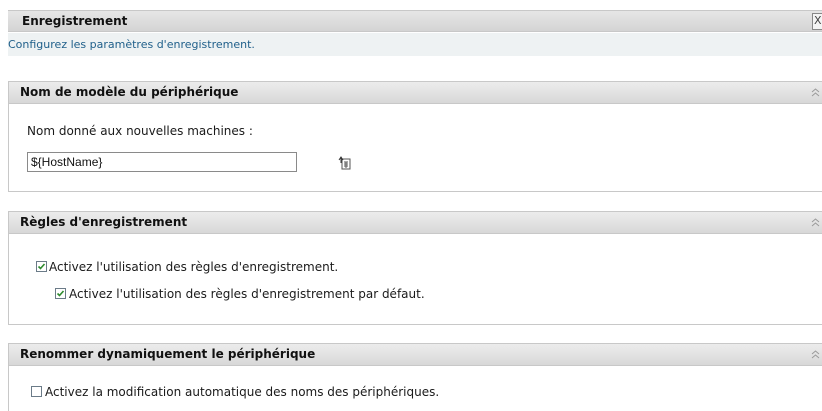 The height and width of the screenshot is (411, 822). I want to click on enable-rules-checkbox, so click(41, 266).